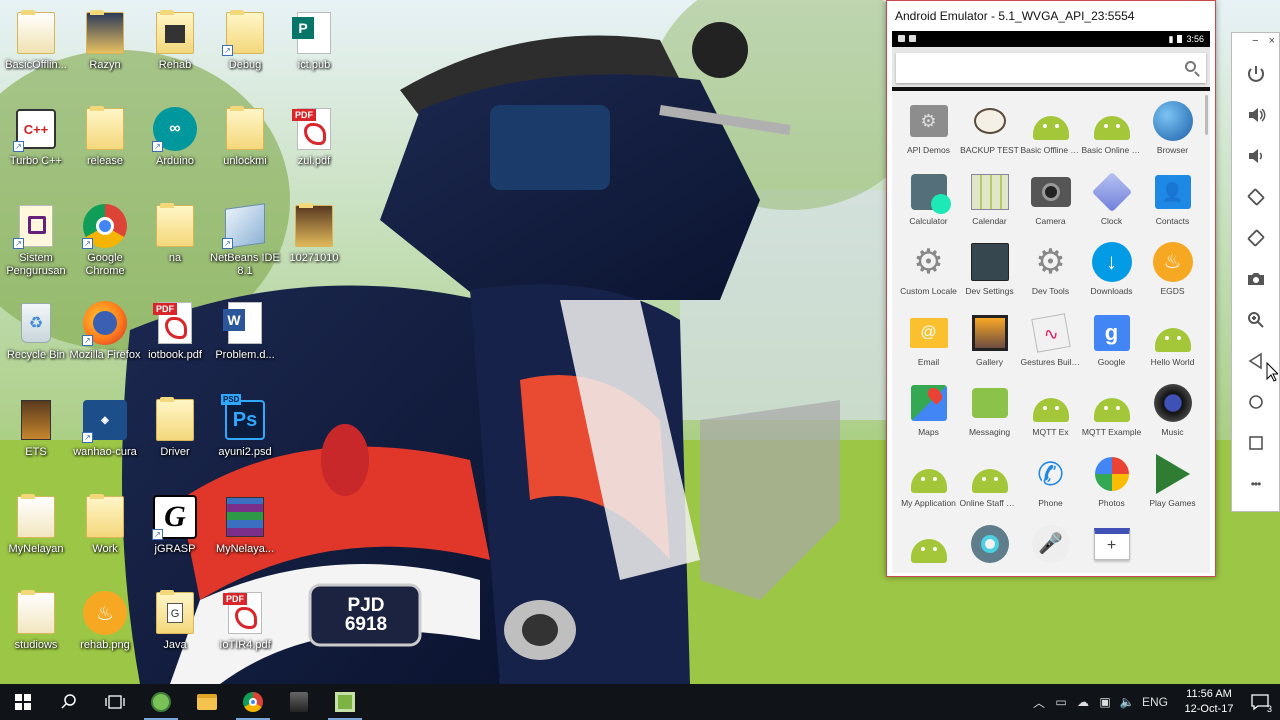 Image resolution: width=1280 pixels, height=720 pixels. Describe the element at coordinates (105, 239) in the screenshot. I see `desktop-icon-google-chrome: ↗ Google Chrome` at that location.